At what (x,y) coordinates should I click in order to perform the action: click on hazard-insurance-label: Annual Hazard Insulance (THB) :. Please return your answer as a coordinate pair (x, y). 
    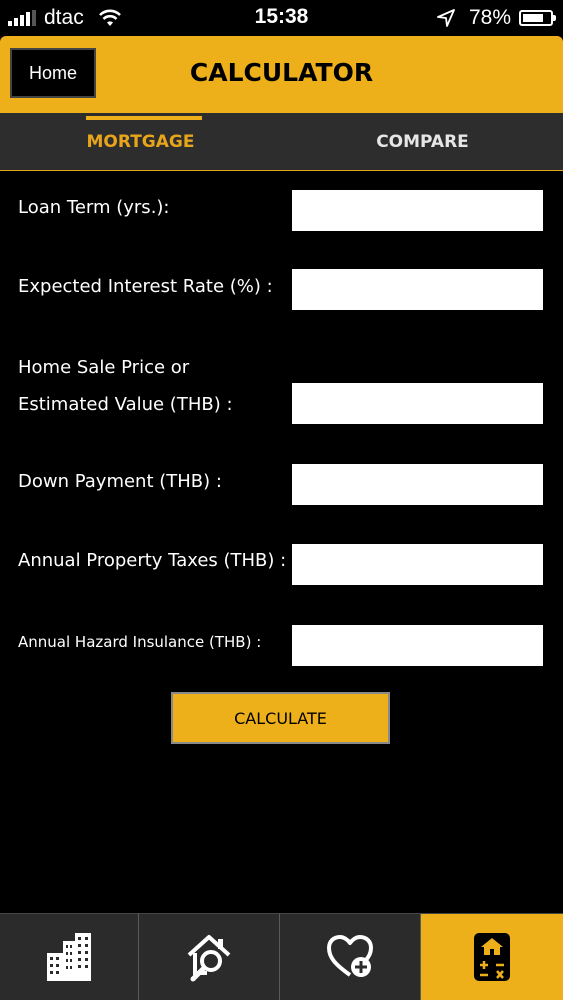
    Looking at the image, I should click on (140, 642).